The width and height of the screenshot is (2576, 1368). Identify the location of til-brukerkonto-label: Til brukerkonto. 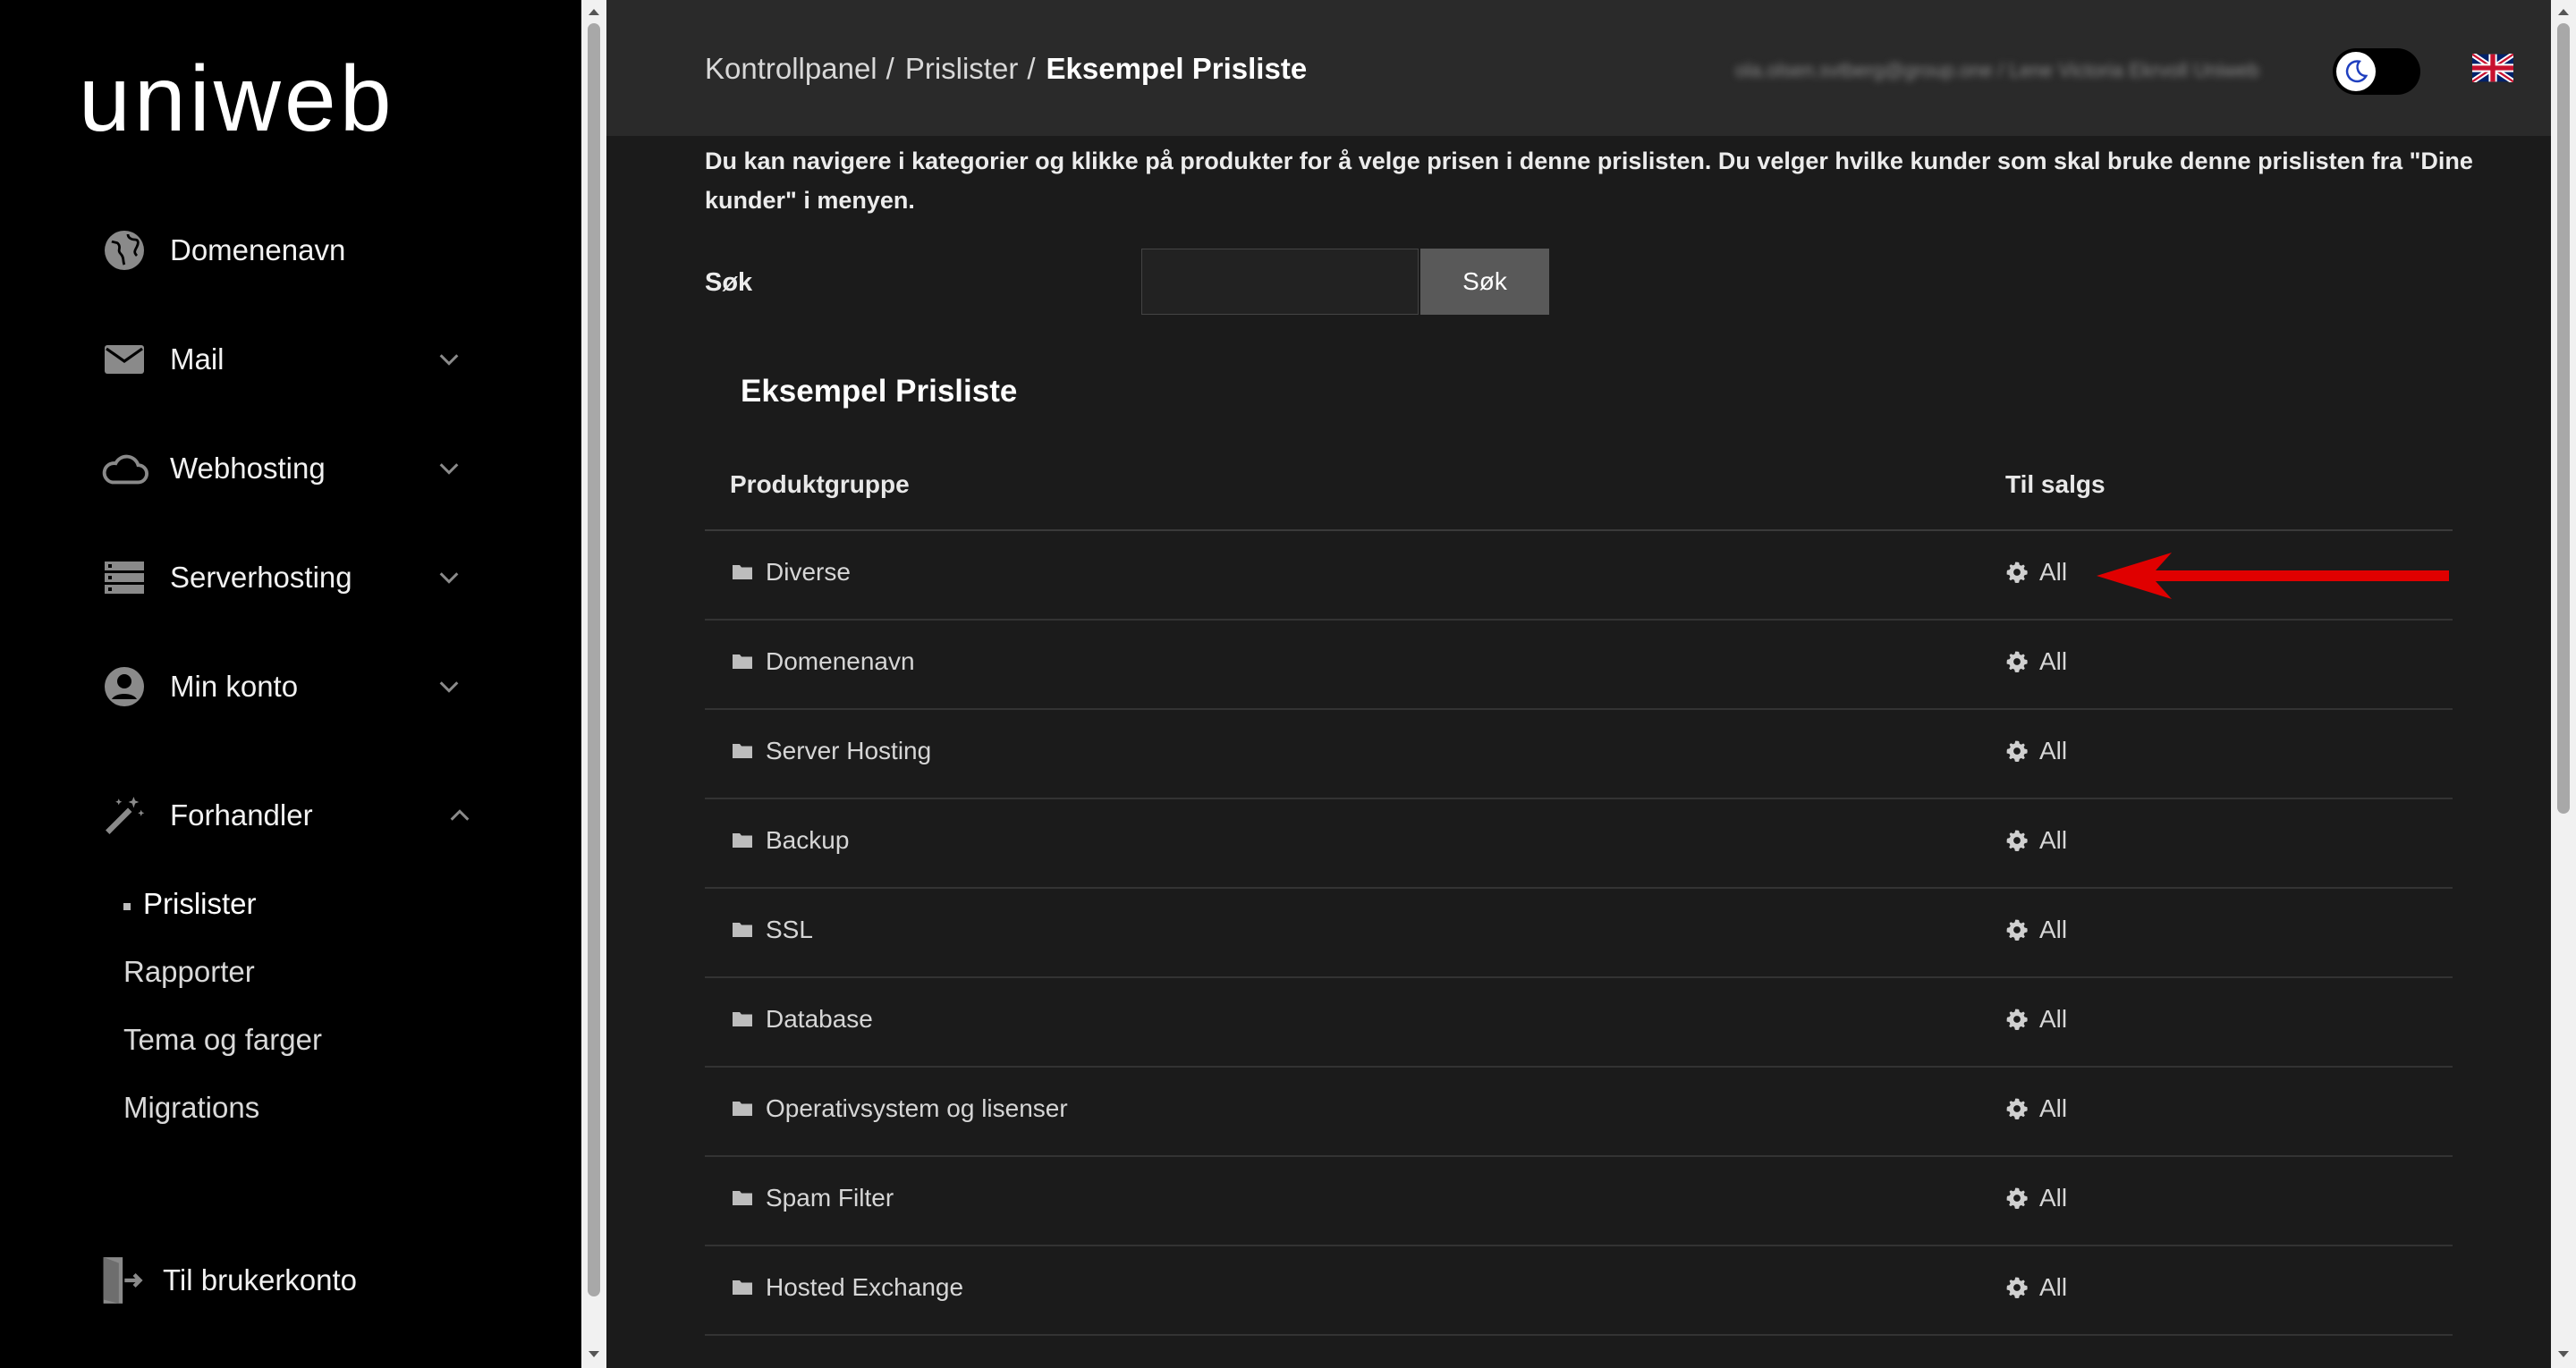
(260, 1279).